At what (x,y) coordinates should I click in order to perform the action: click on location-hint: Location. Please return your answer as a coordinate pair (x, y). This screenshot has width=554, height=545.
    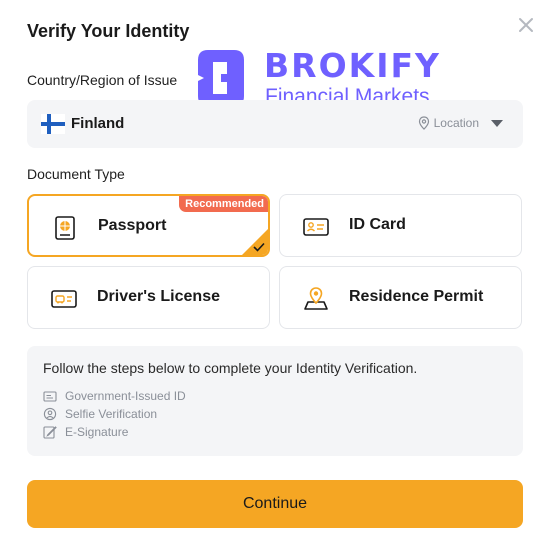
    Looking at the image, I should click on (460, 123).